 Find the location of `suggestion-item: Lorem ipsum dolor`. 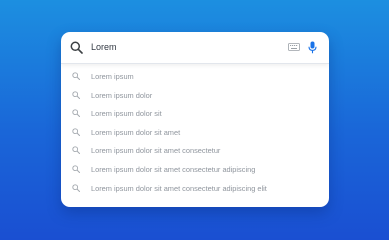

suggestion-item: Lorem ipsum dolor is located at coordinates (195, 95).